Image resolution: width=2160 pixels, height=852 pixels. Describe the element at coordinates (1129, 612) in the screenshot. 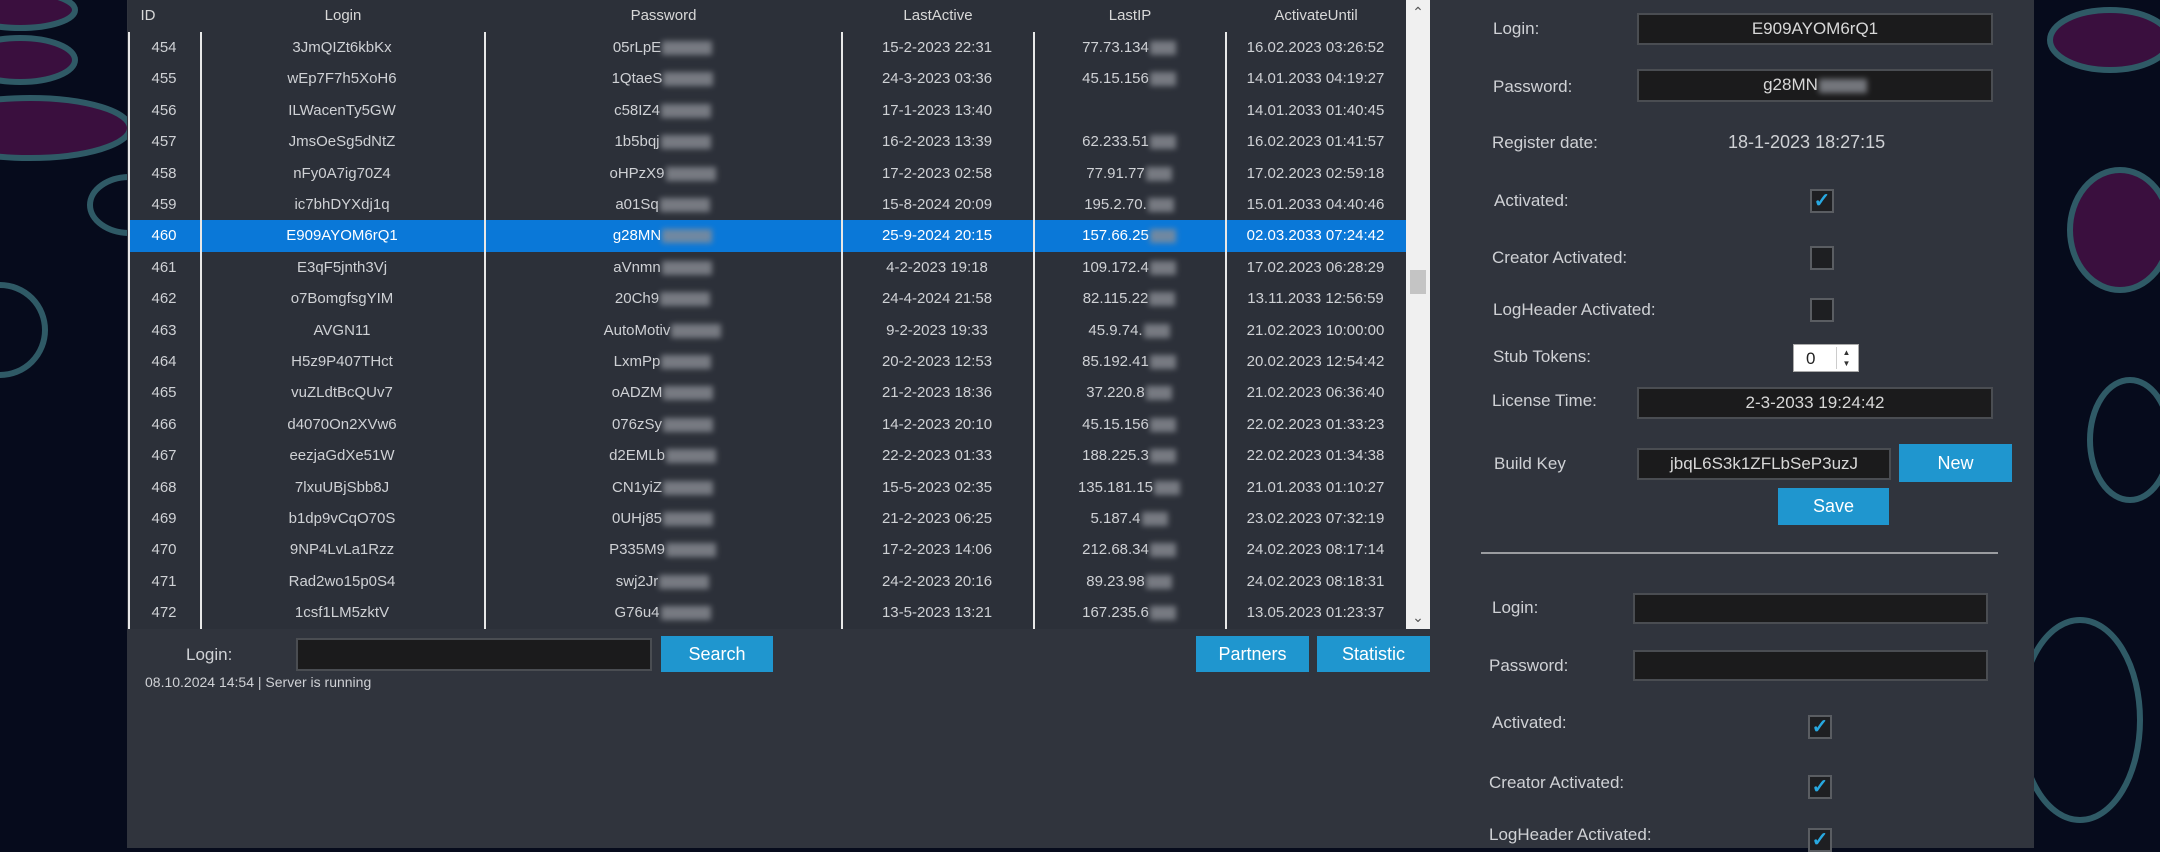

I see `cell-lastip: 167.235.6` at that location.